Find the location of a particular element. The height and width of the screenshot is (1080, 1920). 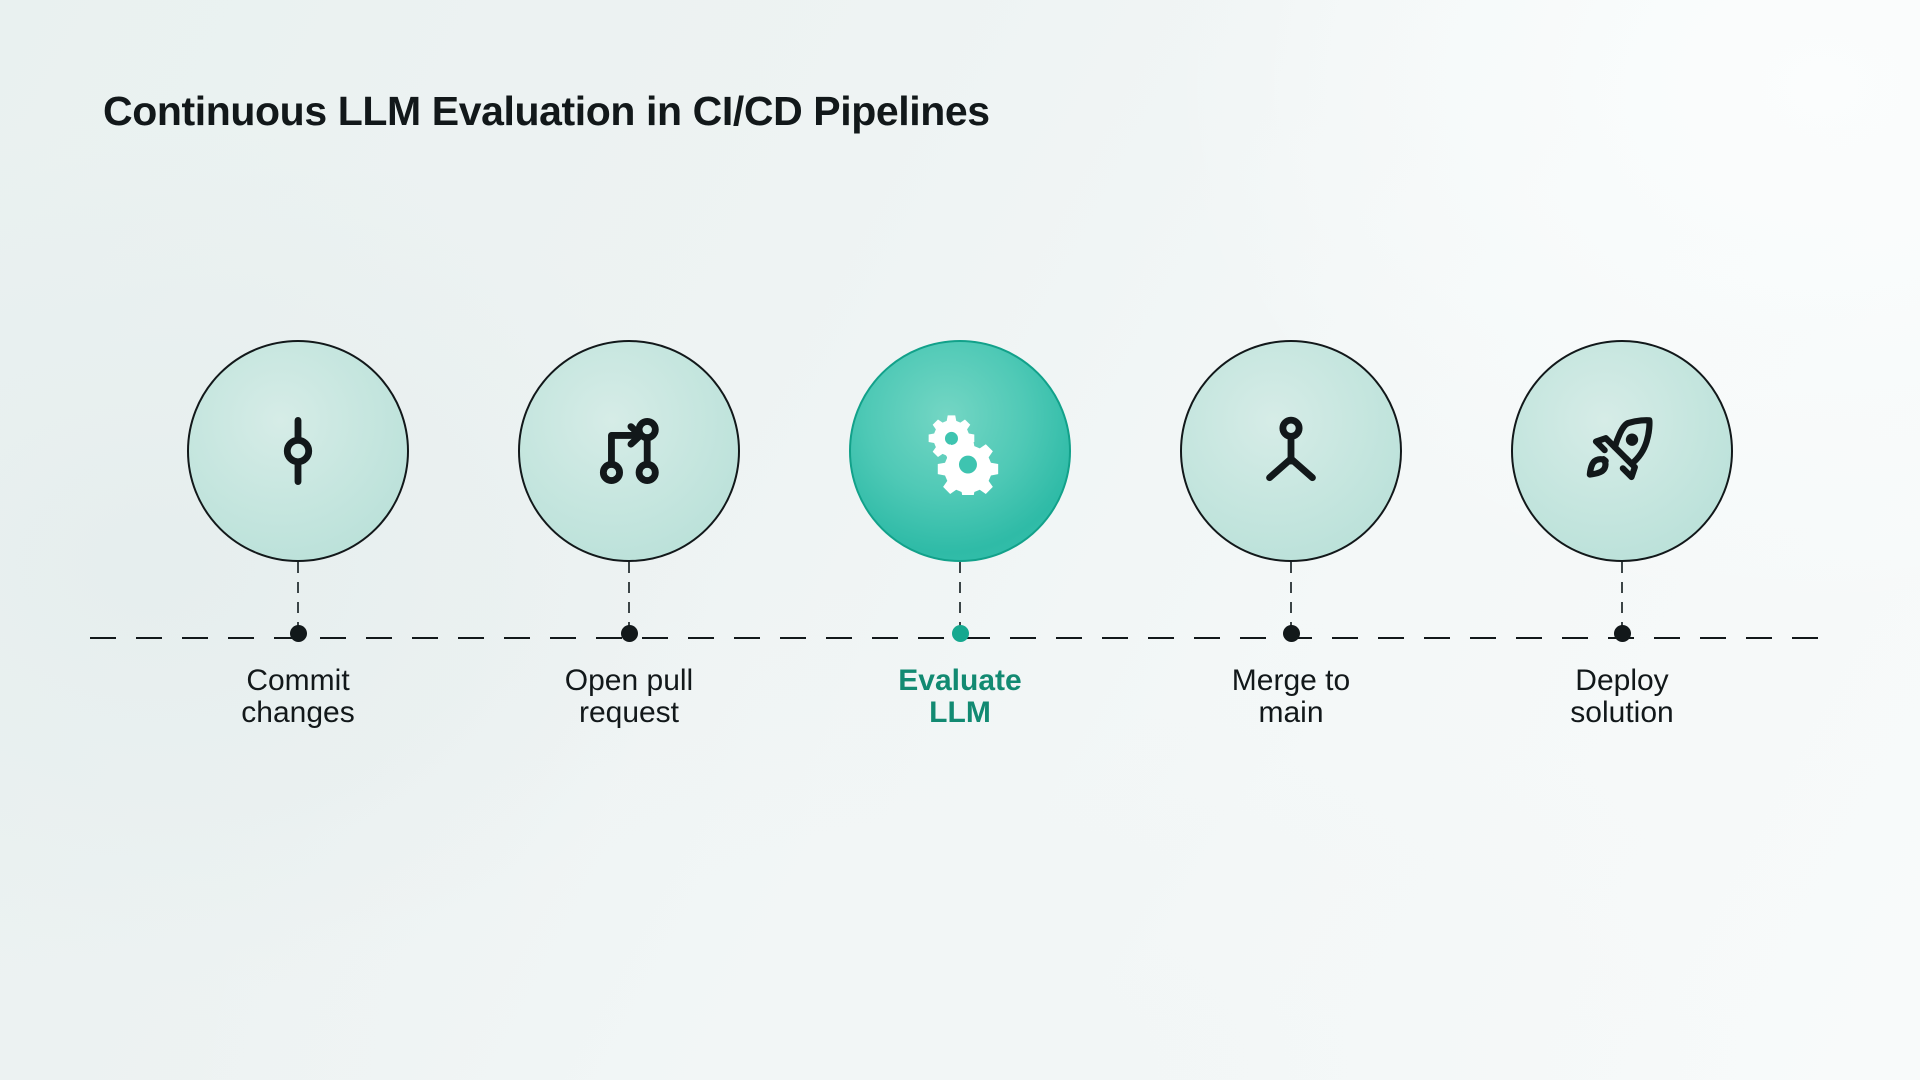

timeline-step-commit-changes: Commit changes is located at coordinates (298, 534).